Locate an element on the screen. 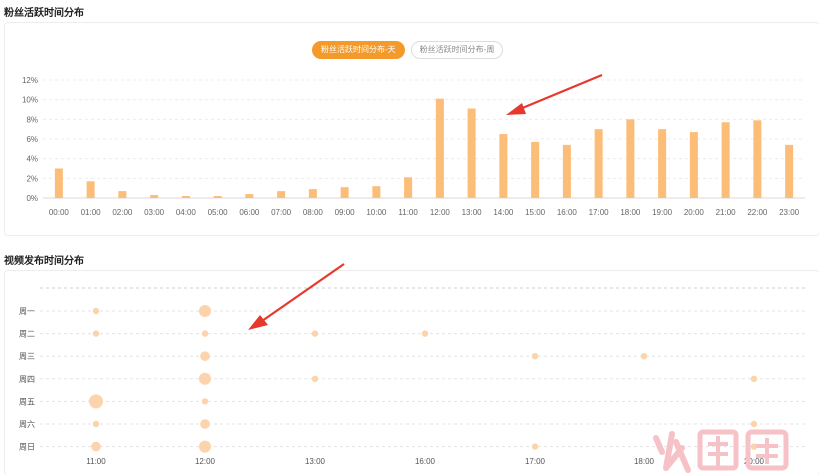 This screenshot has height=475, width=819. x-tick-label: 17:00 is located at coordinates (599, 212).